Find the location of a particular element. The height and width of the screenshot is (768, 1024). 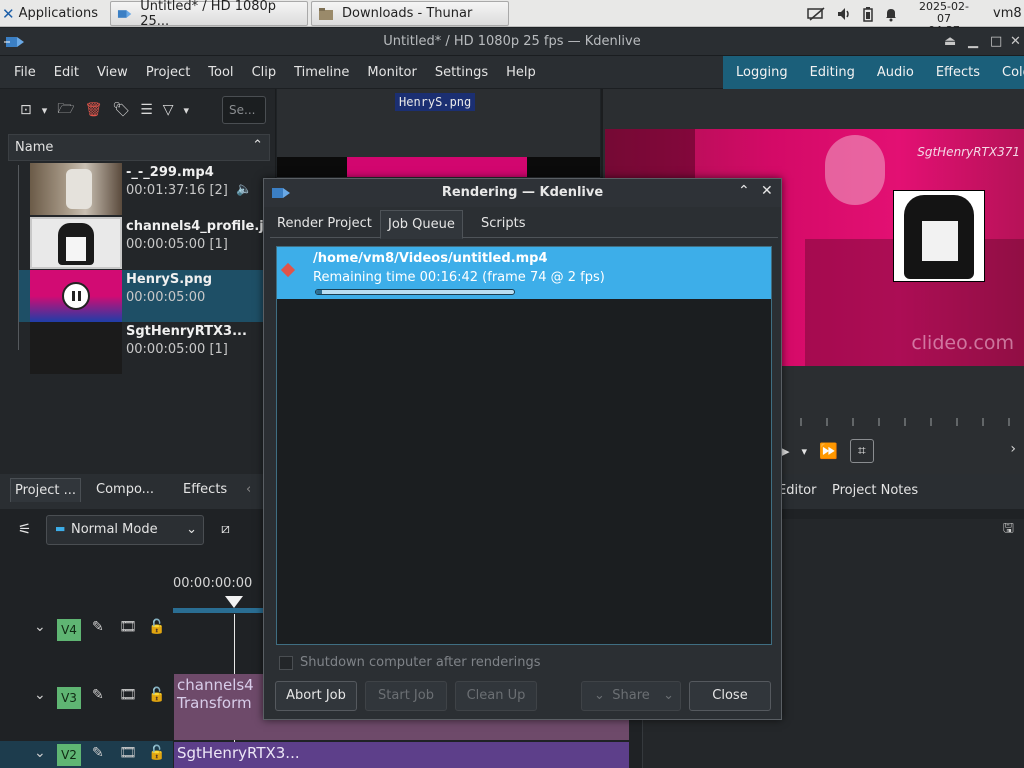

close-button: Close is located at coordinates (730, 696).